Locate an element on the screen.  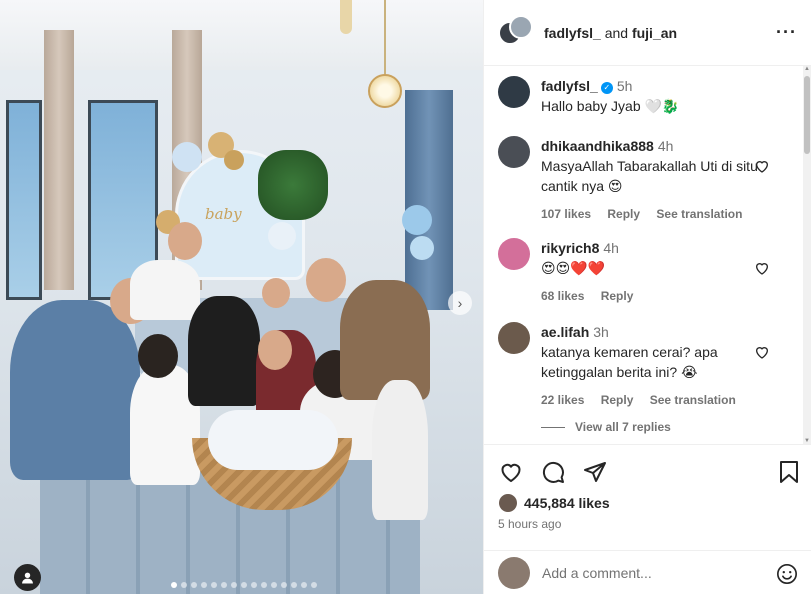
post-actions: 445,884 likes 5 hours ago is located at coordinates (647, 490).